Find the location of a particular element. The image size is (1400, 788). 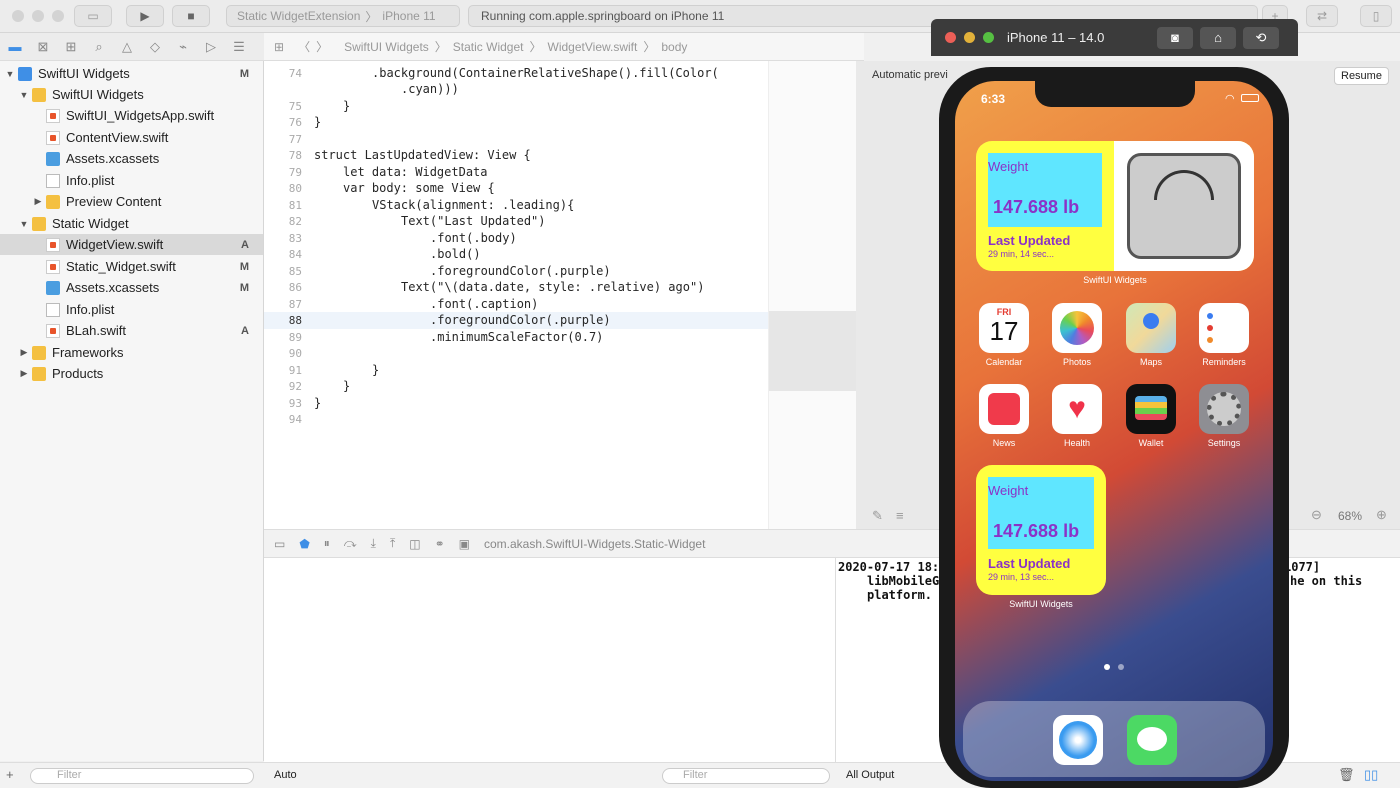

minimap is located at coordinates (812, 295).